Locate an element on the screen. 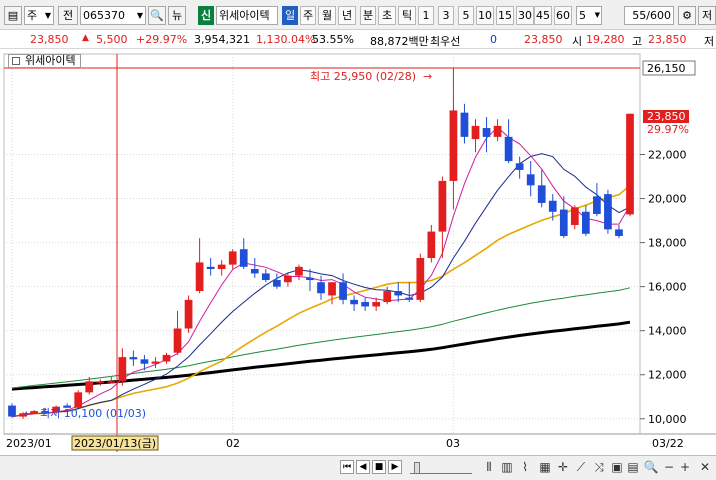 This screenshot has height=480, width=716. period-week: 주 is located at coordinates (308, 15).